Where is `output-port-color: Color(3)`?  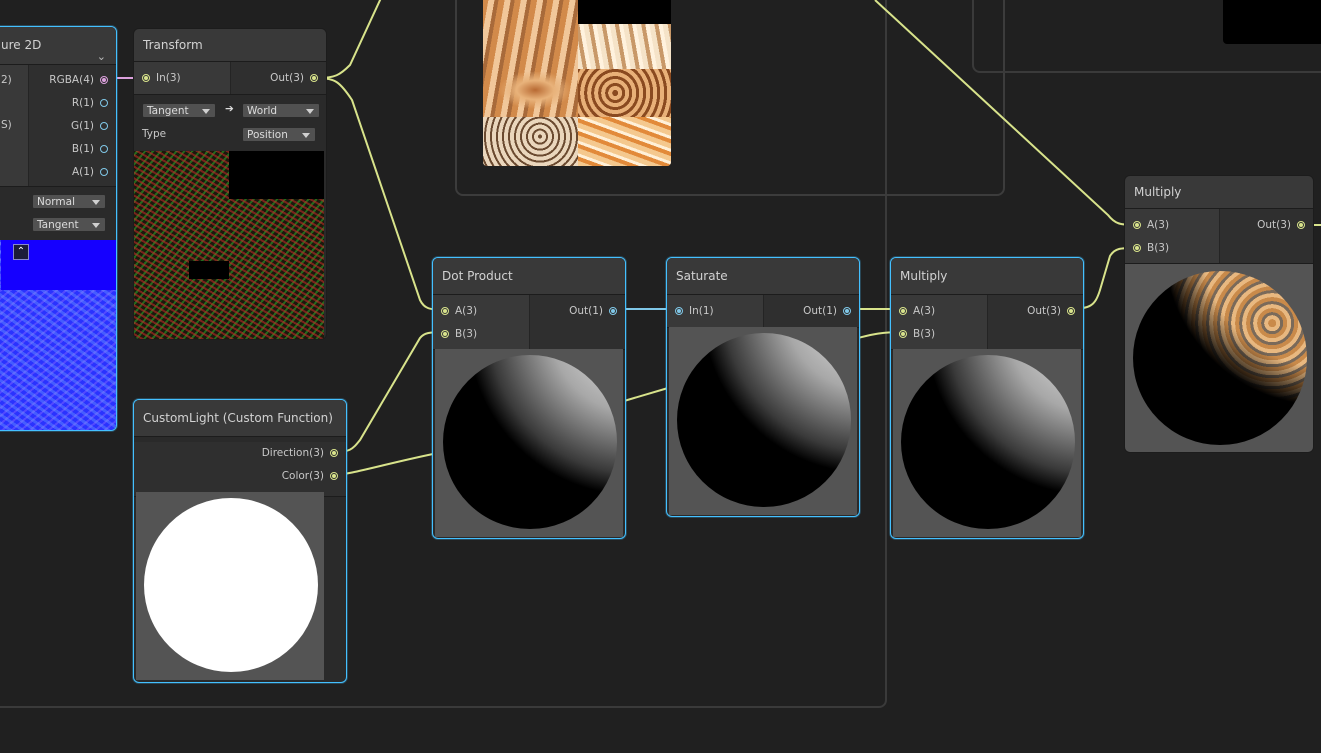 output-port-color: Color(3) is located at coordinates (240, 476).